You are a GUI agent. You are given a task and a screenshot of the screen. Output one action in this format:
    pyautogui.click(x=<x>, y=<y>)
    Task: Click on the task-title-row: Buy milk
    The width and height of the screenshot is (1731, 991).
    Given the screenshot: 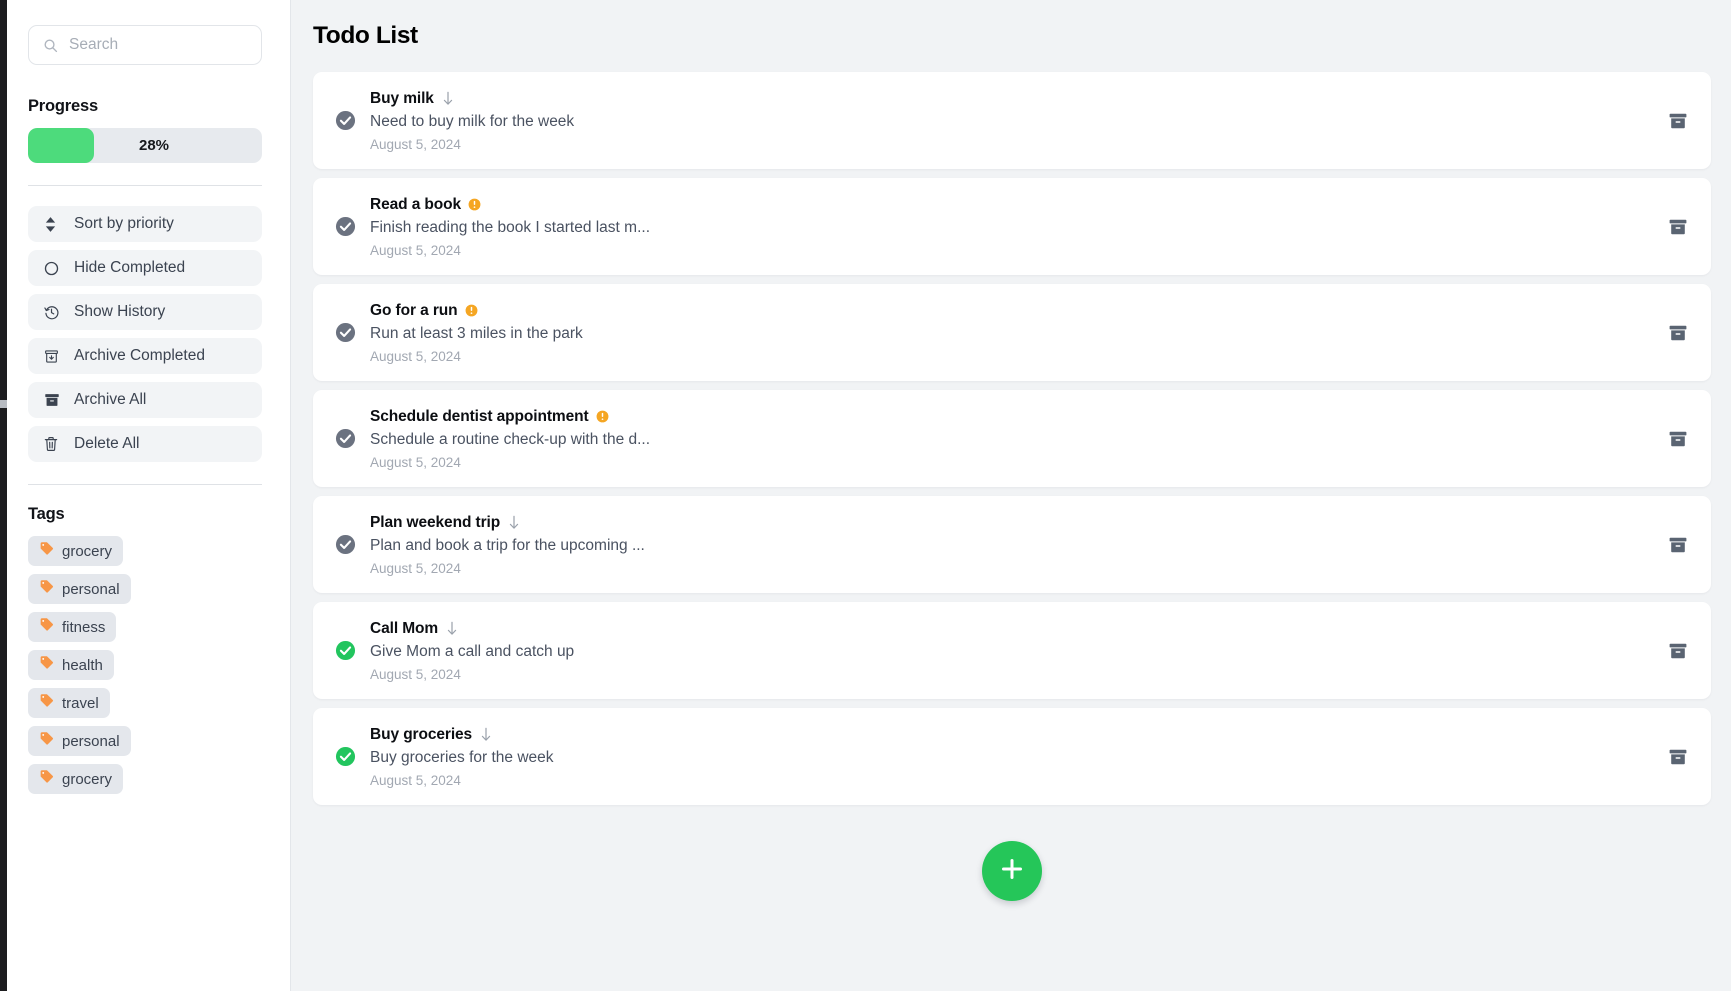 What is the action you would take?
    pyautogui.click(x=1012, y=99)
    